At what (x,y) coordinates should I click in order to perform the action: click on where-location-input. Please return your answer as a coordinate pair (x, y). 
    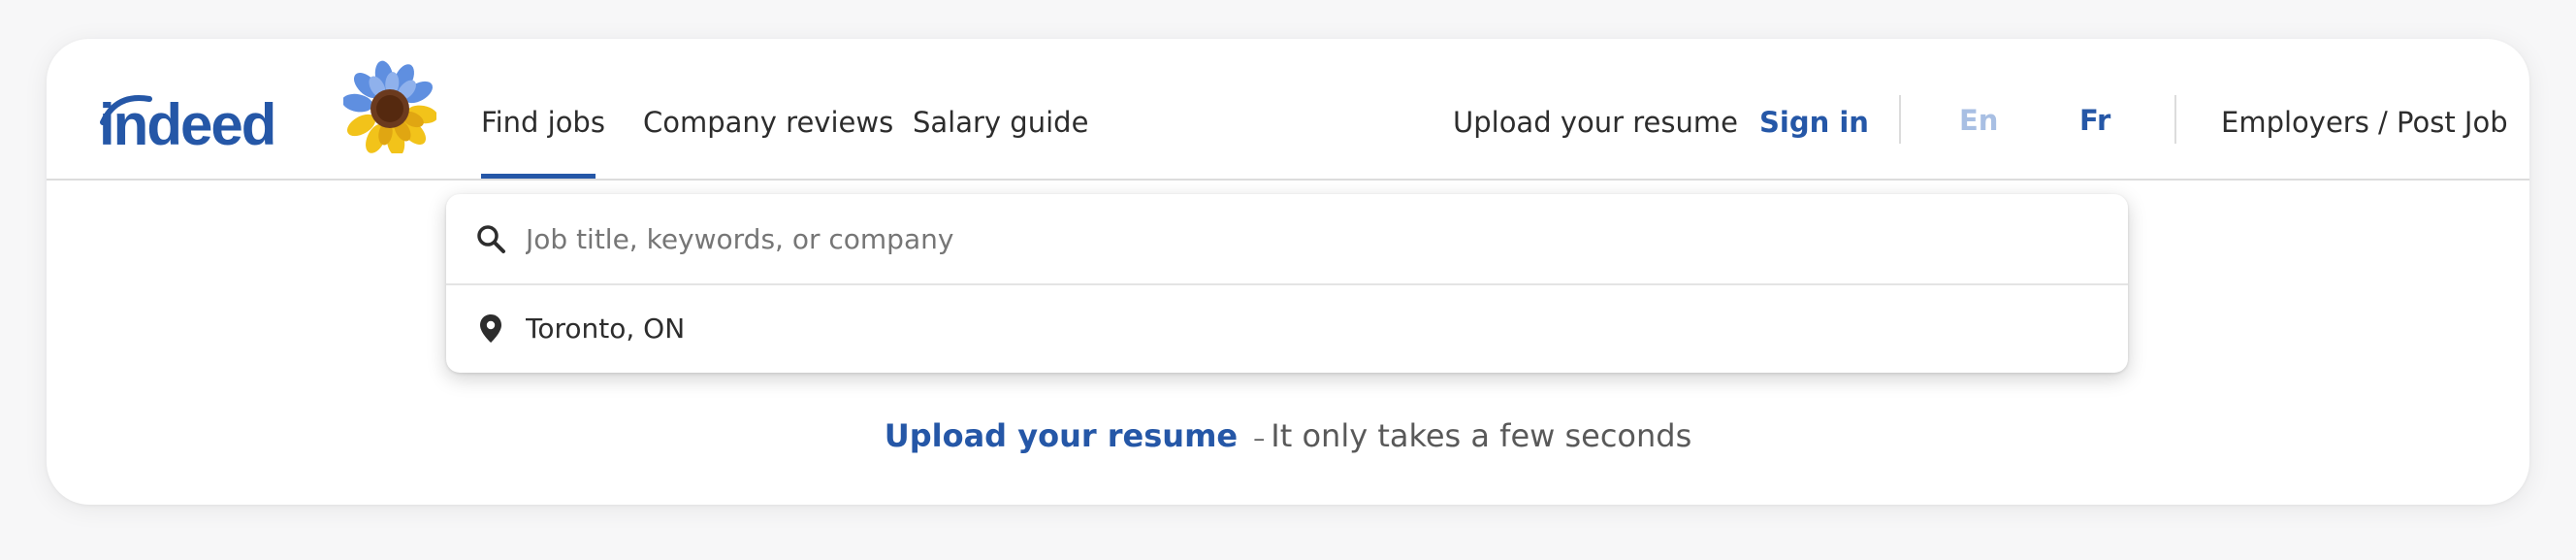
    Looking at the image, I should click on (1301, 328).